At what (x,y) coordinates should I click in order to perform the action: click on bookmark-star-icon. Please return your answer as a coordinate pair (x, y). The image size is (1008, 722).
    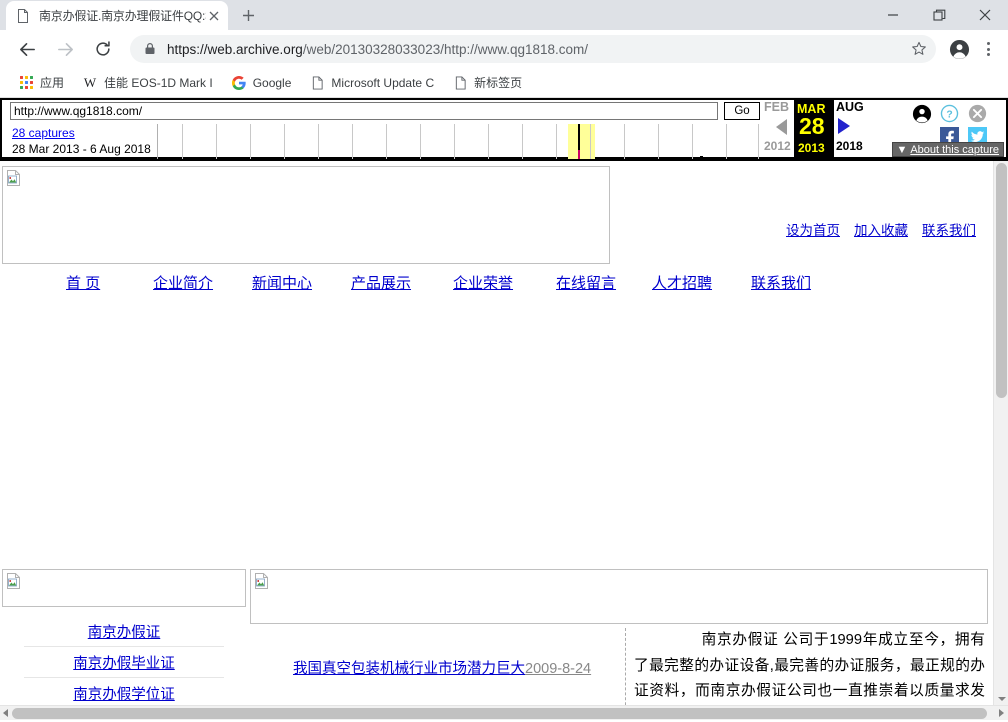
    Looking at the image, I should click on (919, 49).